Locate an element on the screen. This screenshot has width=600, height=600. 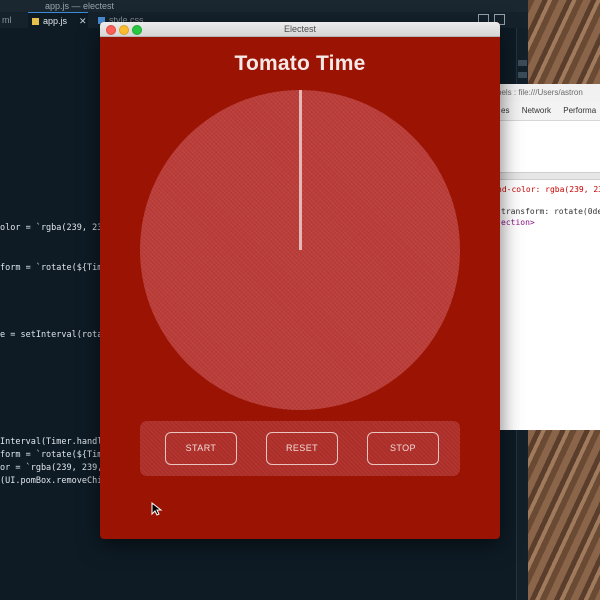
devtools-divider is located at coordinates (548, 176).